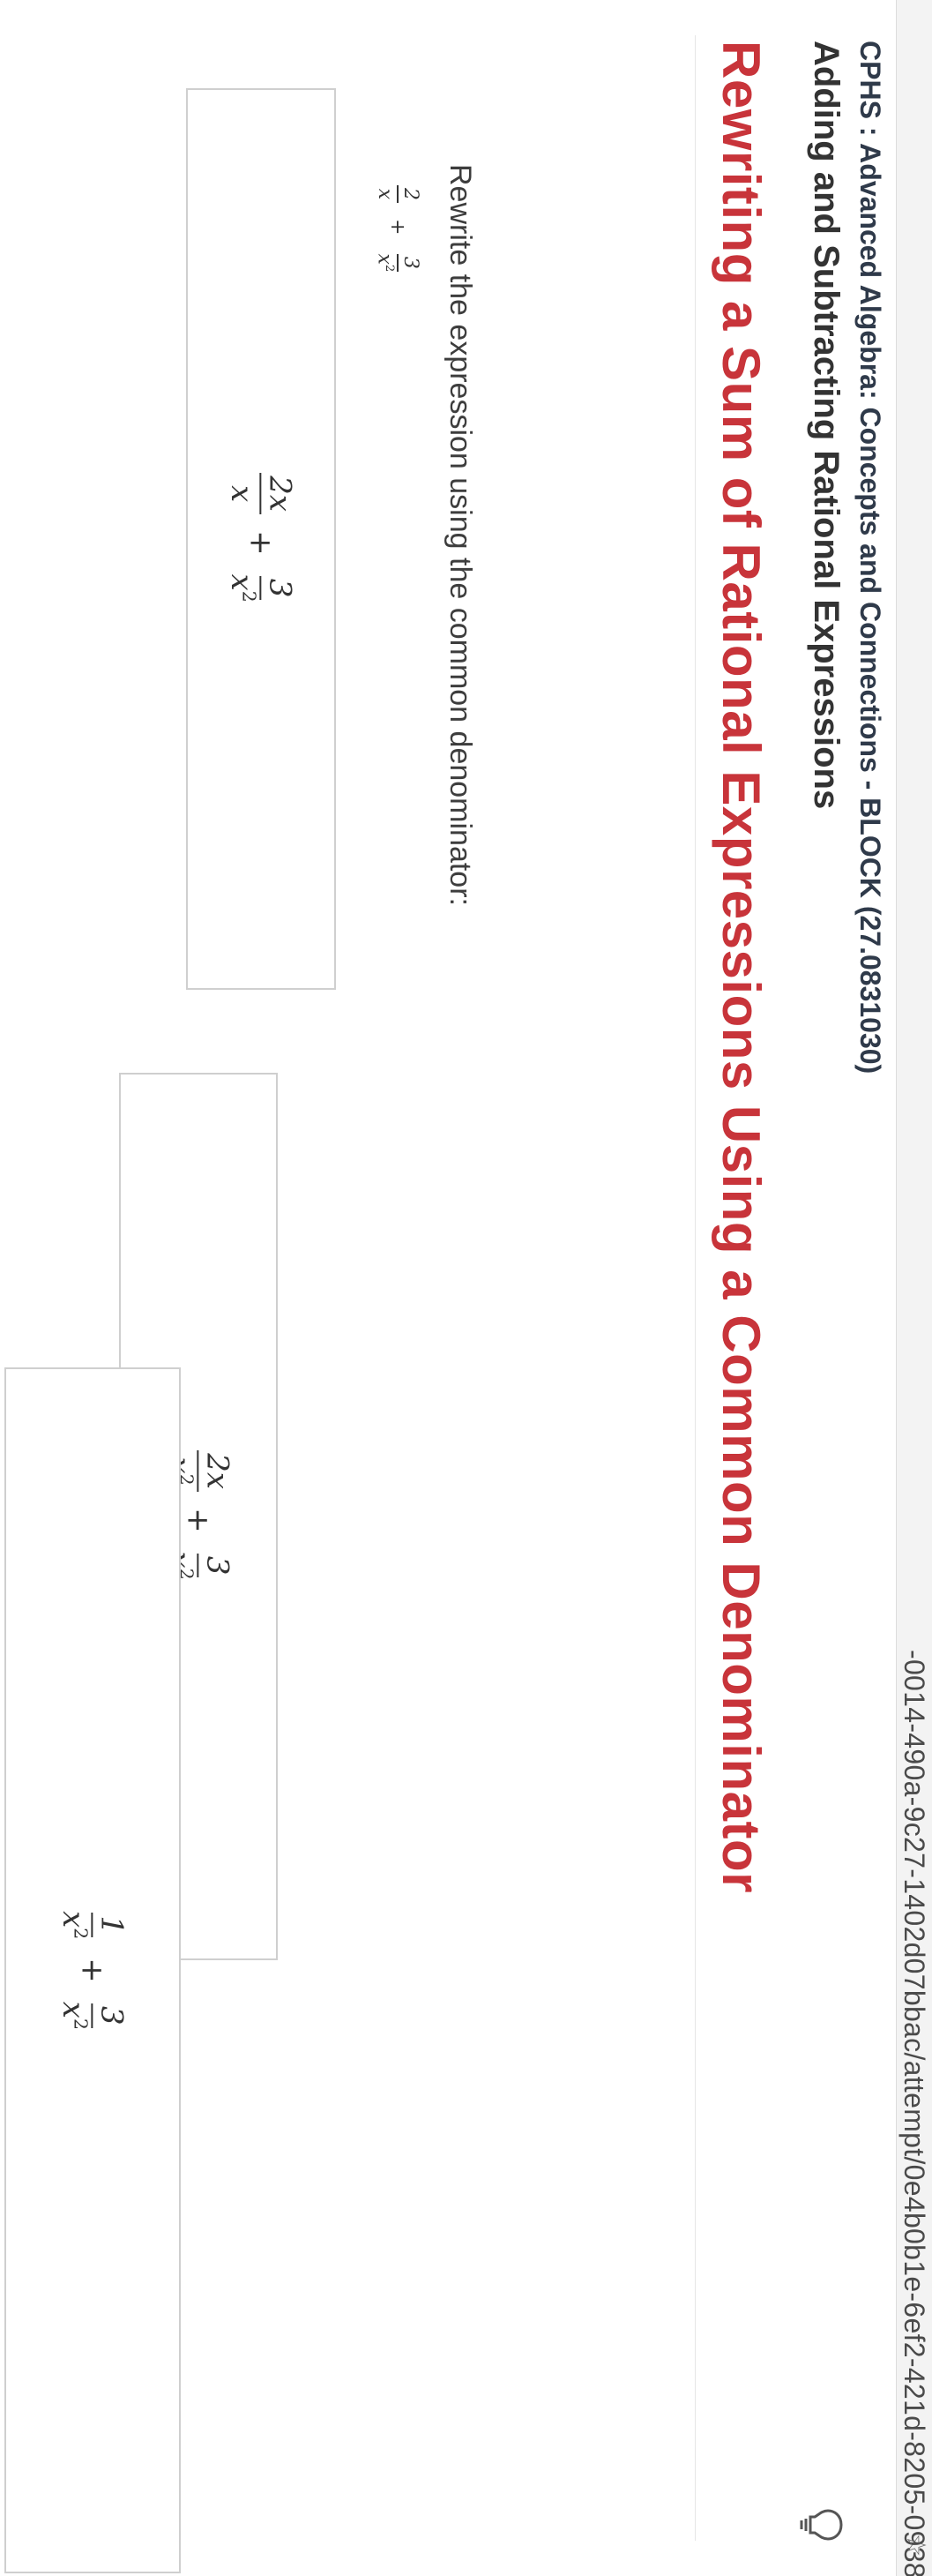 The height and width of the screenshot is (2576, 932). I want to click on star-outline-icon: ☆, so click(915, 2545).